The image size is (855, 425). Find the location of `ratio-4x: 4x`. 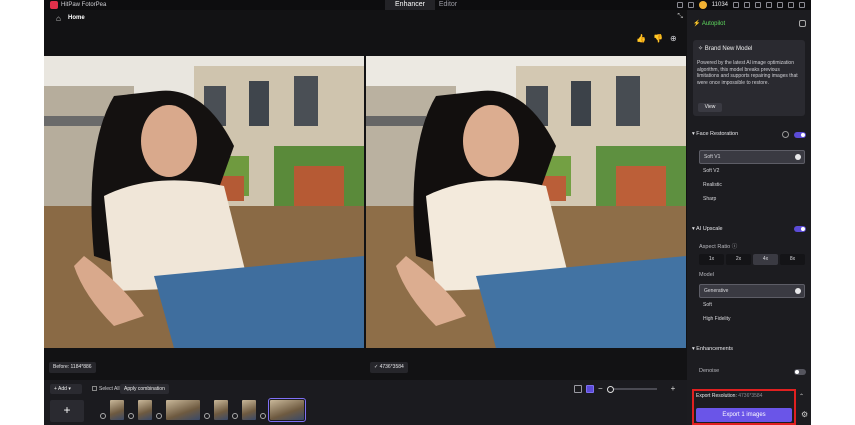

ratio-4x: 4x is located at coordinates (765, 259).